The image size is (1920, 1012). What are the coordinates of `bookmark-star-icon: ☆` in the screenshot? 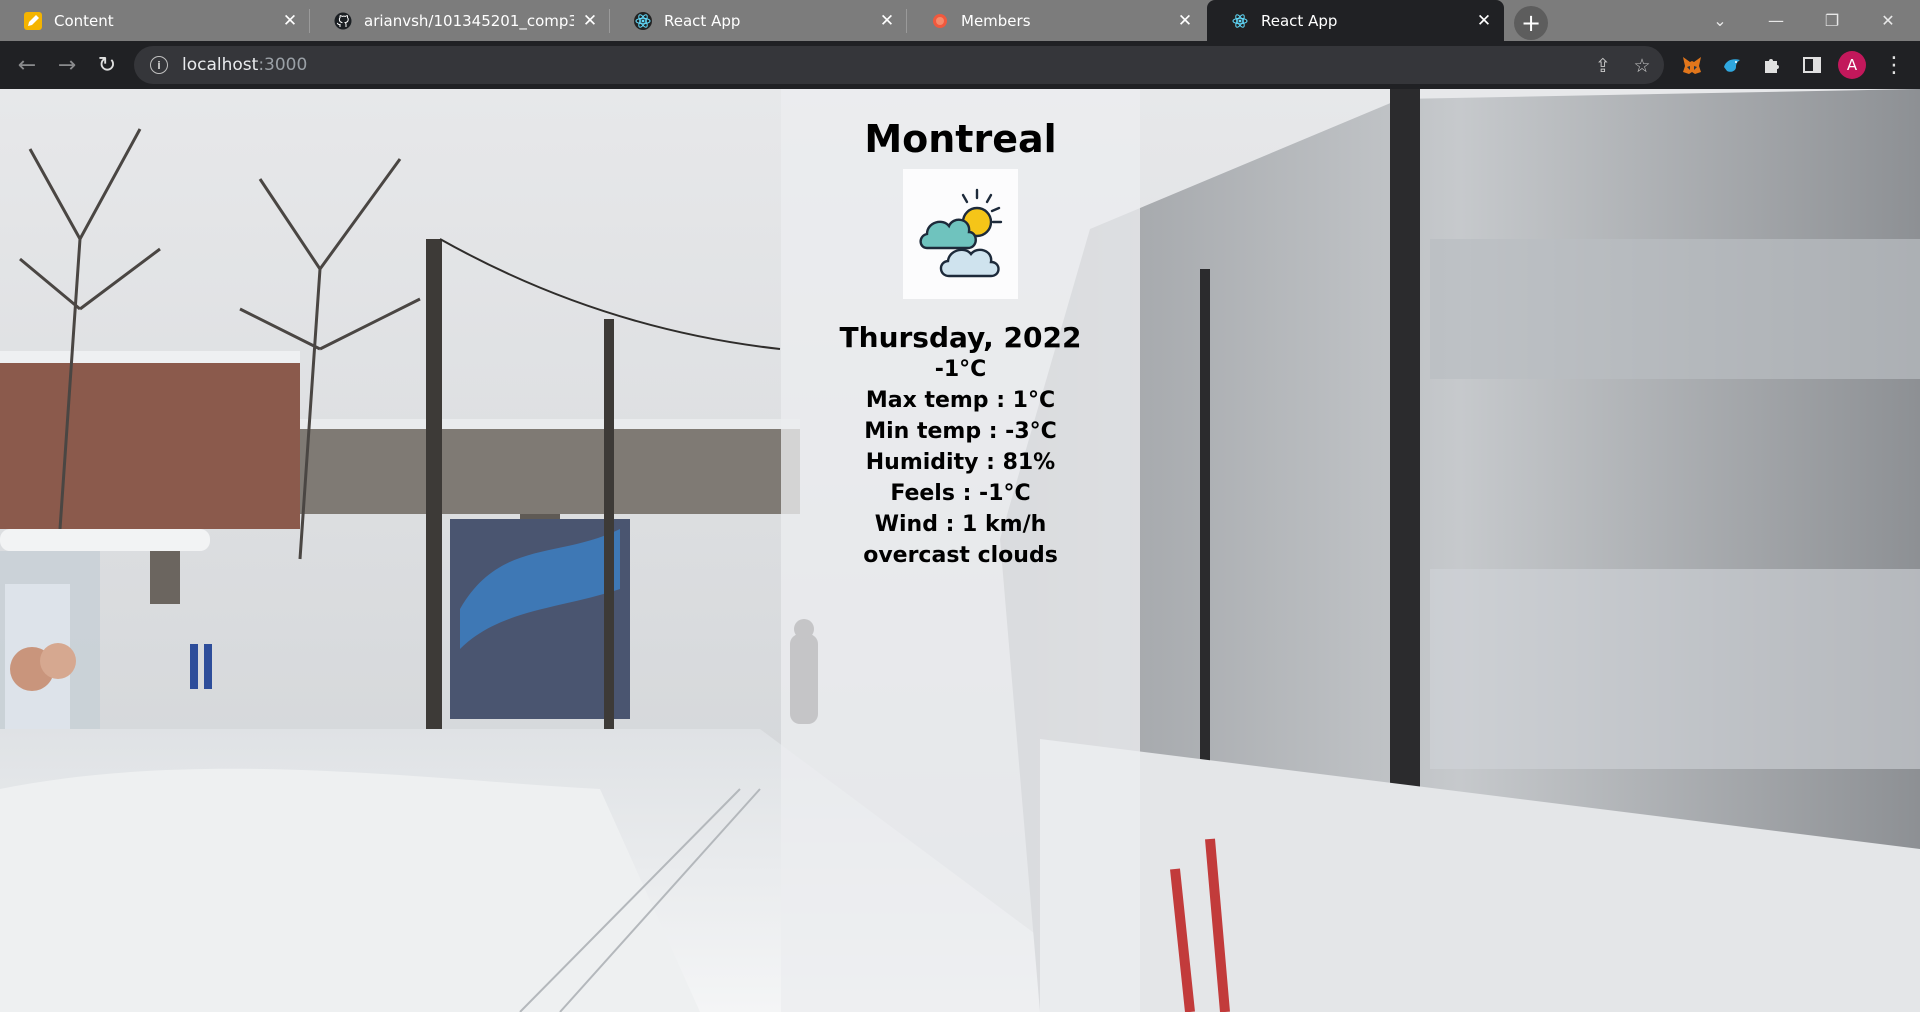 It's located at (1642, 66).